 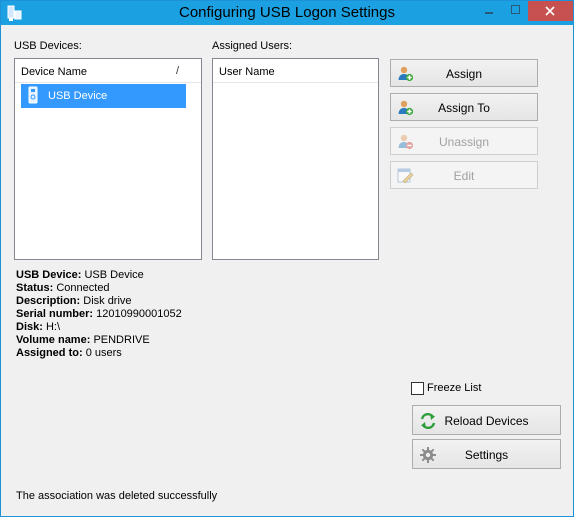 I want to click on detail-description: Description: Disk drive, so click(x=99, y=301).